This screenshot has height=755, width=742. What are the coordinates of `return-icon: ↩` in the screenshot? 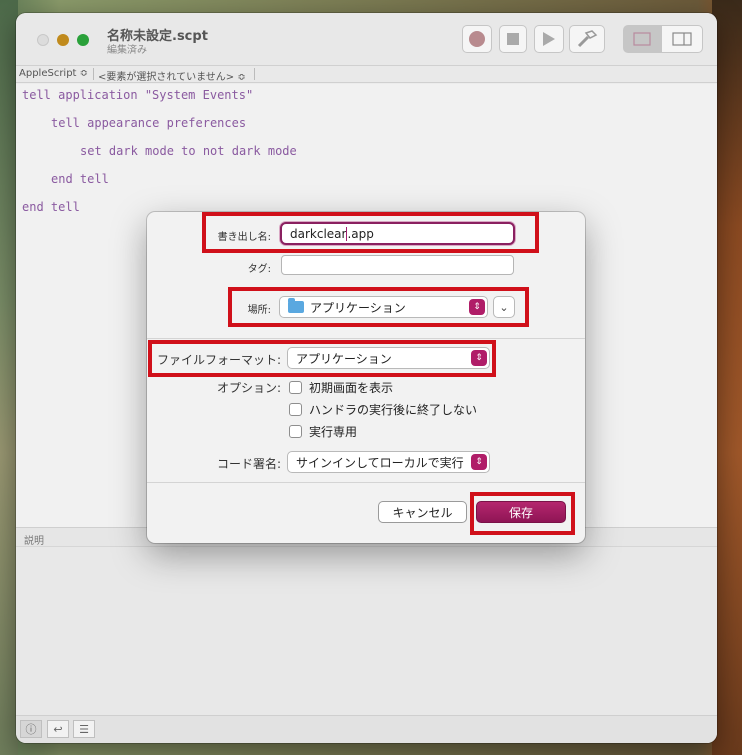 It's located at (58, 729).